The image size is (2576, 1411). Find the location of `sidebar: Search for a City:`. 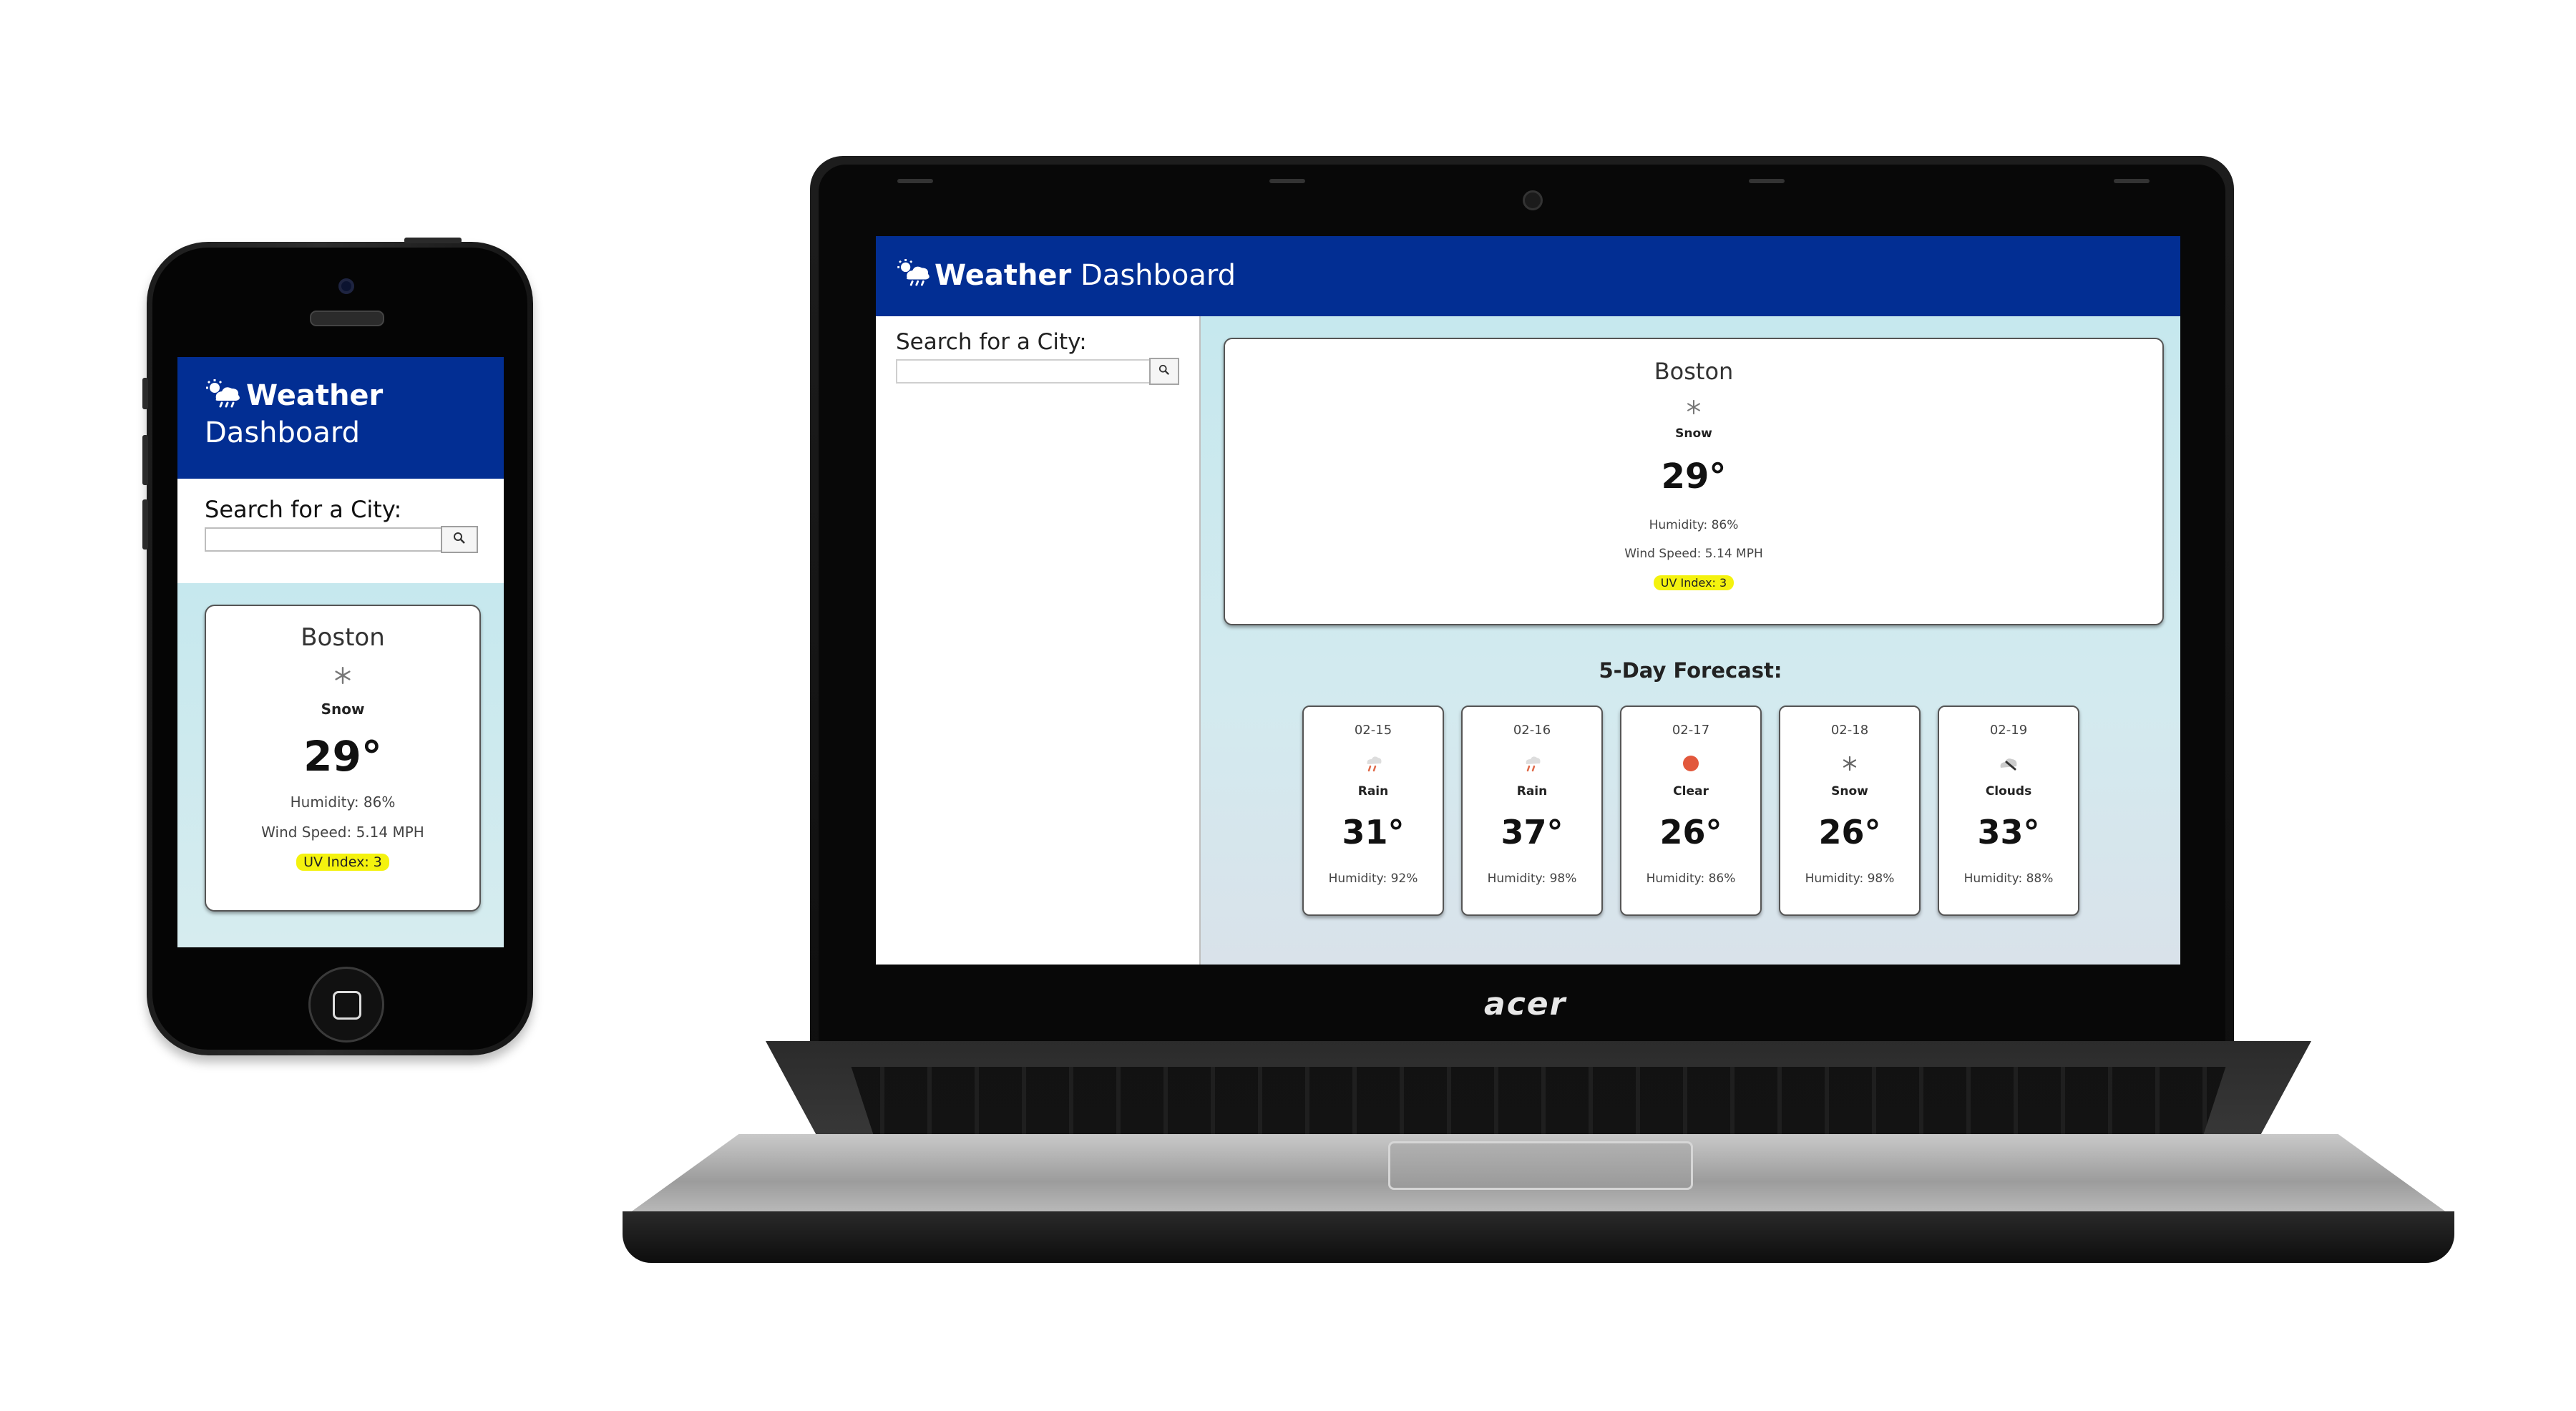

sidebar: Search for a City: is located at coordinates (1038, 641).